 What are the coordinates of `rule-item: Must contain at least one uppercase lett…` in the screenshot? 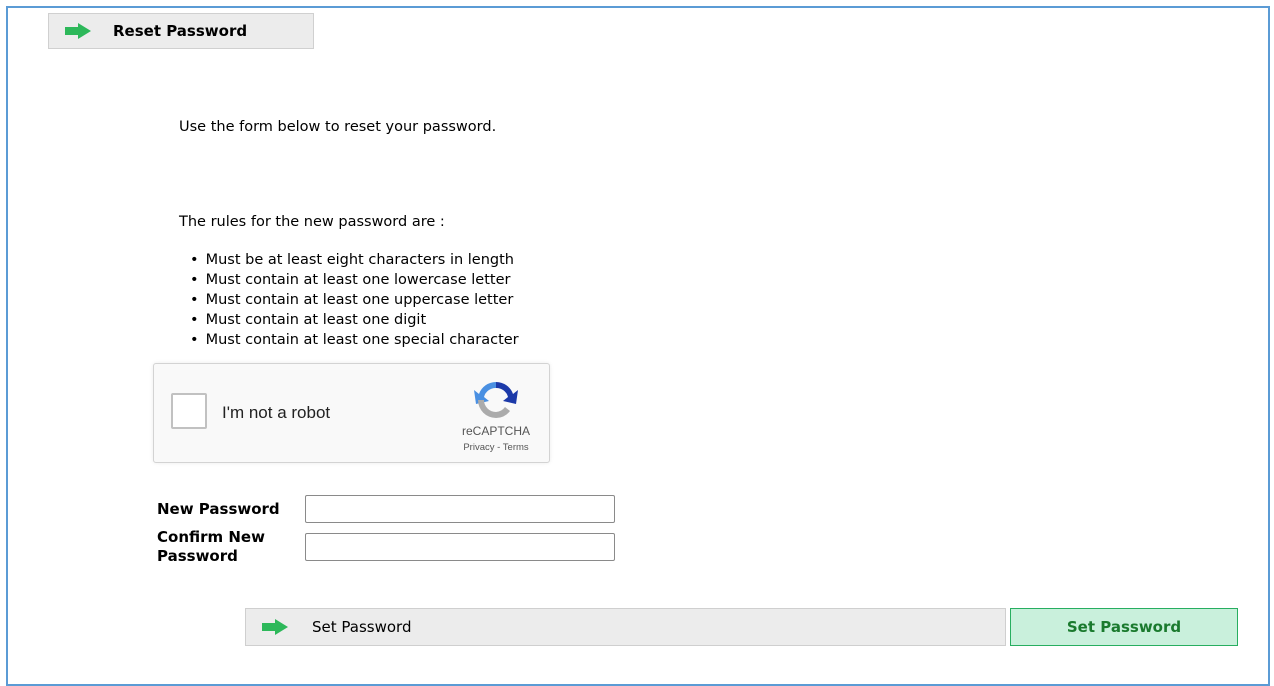 It's located at (354, 300).